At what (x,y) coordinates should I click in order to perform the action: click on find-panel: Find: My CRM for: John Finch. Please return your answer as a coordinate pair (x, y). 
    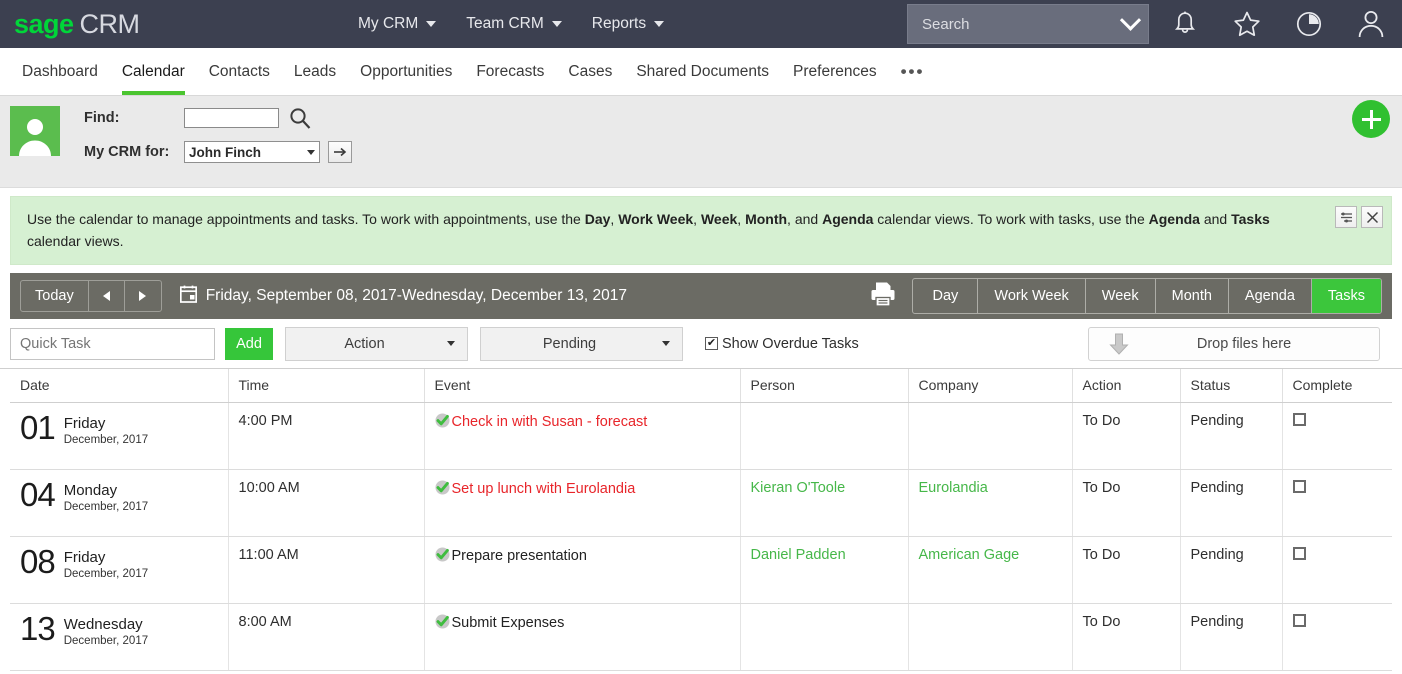
    Looking at the image, I should click on (701, 142).